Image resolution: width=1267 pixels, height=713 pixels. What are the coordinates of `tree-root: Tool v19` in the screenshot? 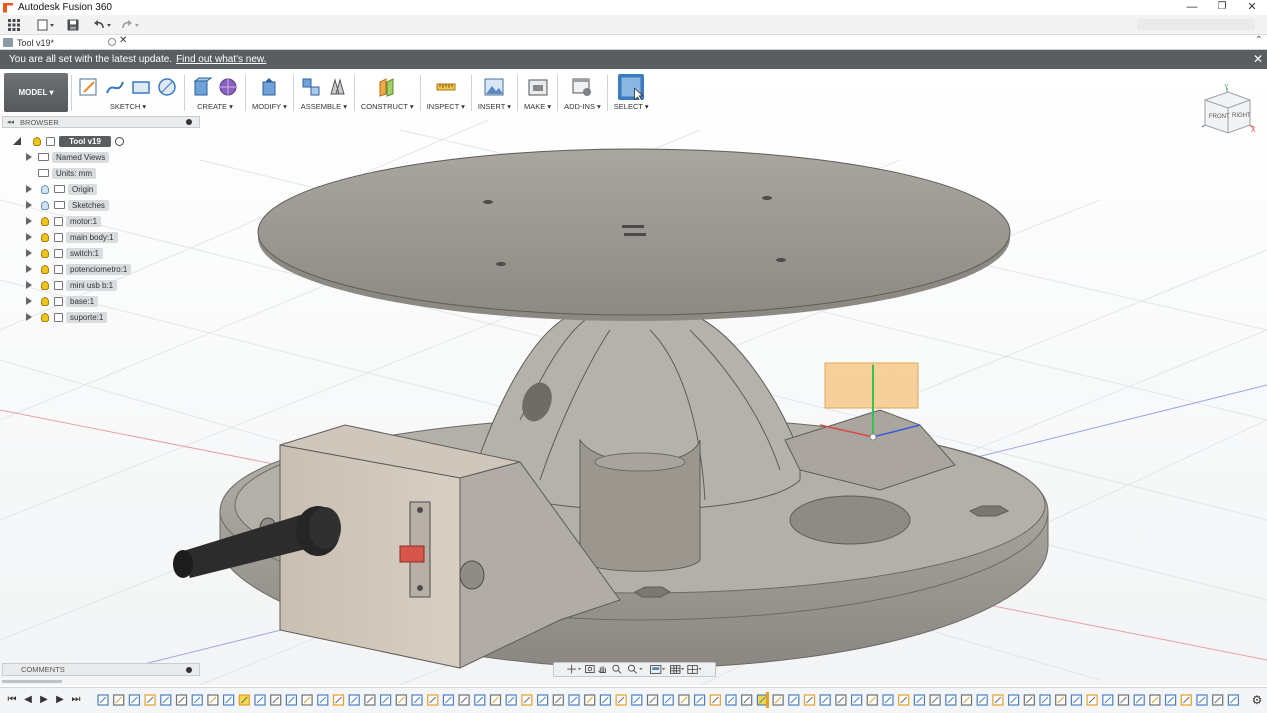 It's located at (68, 141).